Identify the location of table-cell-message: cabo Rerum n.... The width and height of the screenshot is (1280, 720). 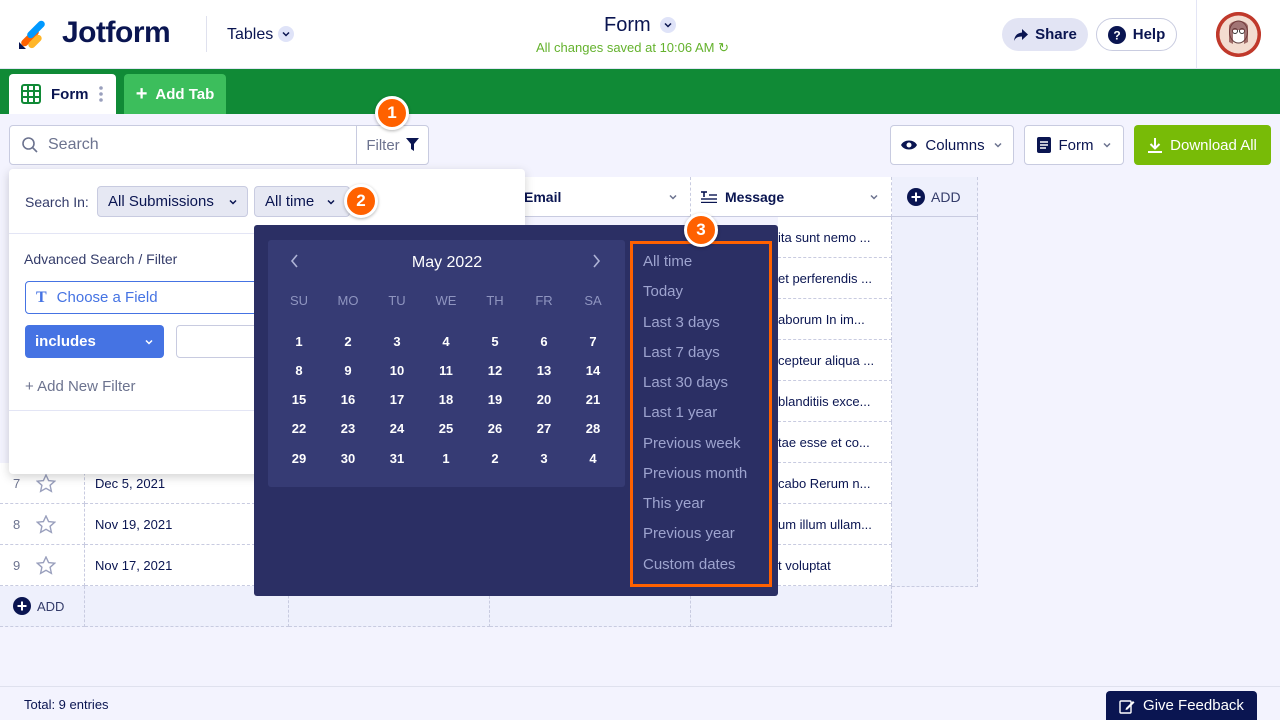
(835, 483).